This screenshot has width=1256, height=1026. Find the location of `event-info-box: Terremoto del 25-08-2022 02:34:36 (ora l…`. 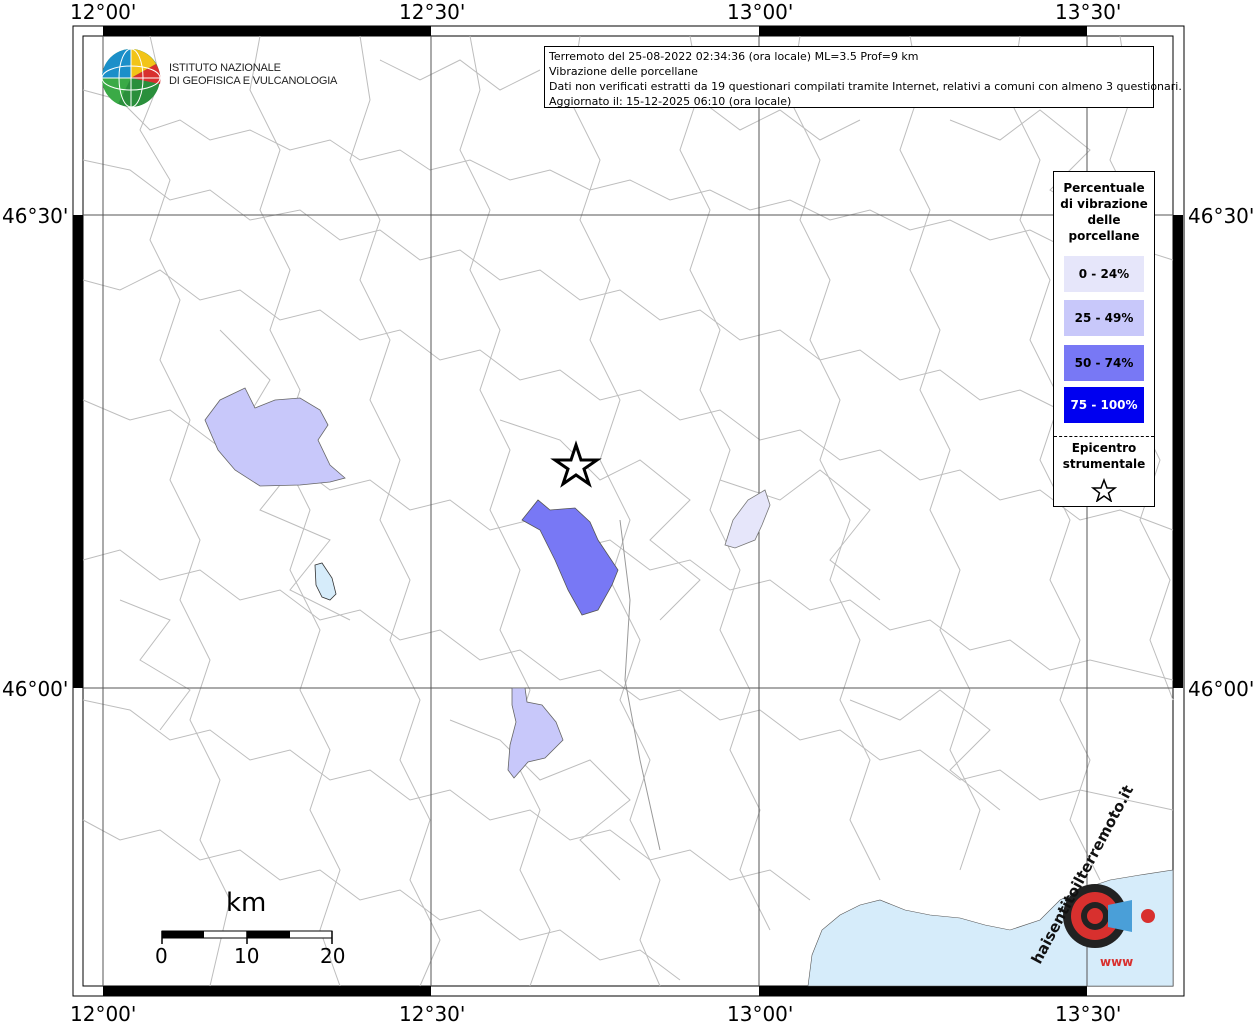

event-info-box: Terremoto del 25-08-2022 02:34:36 (ora l… is located at coordinates (863, 77).